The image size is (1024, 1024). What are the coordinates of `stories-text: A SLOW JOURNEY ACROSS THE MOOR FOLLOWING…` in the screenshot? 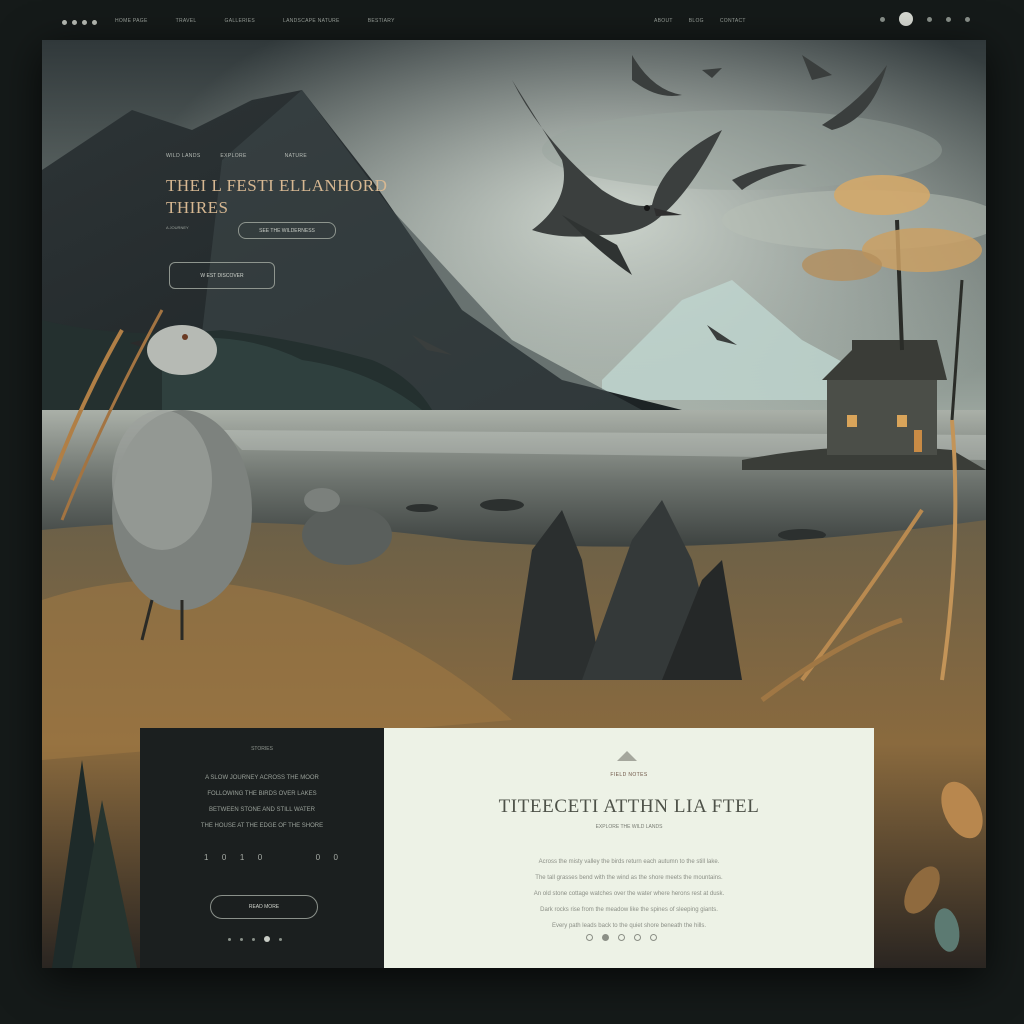 It's located at (262, 802).